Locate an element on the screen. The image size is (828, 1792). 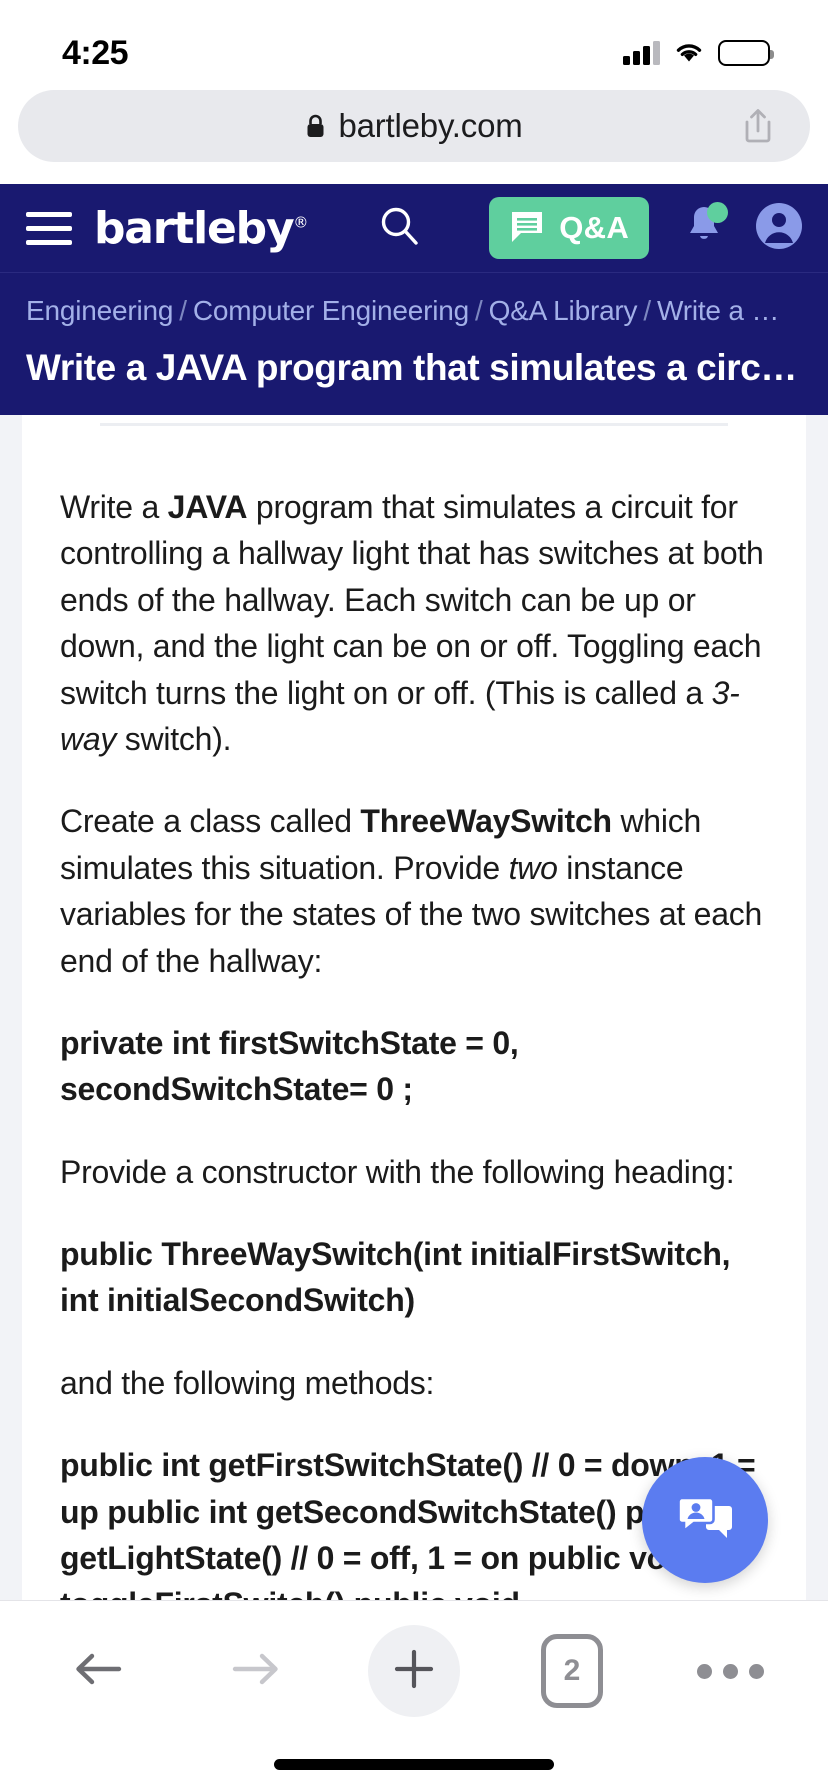
forward-button is located at coordinates (256, 1671).